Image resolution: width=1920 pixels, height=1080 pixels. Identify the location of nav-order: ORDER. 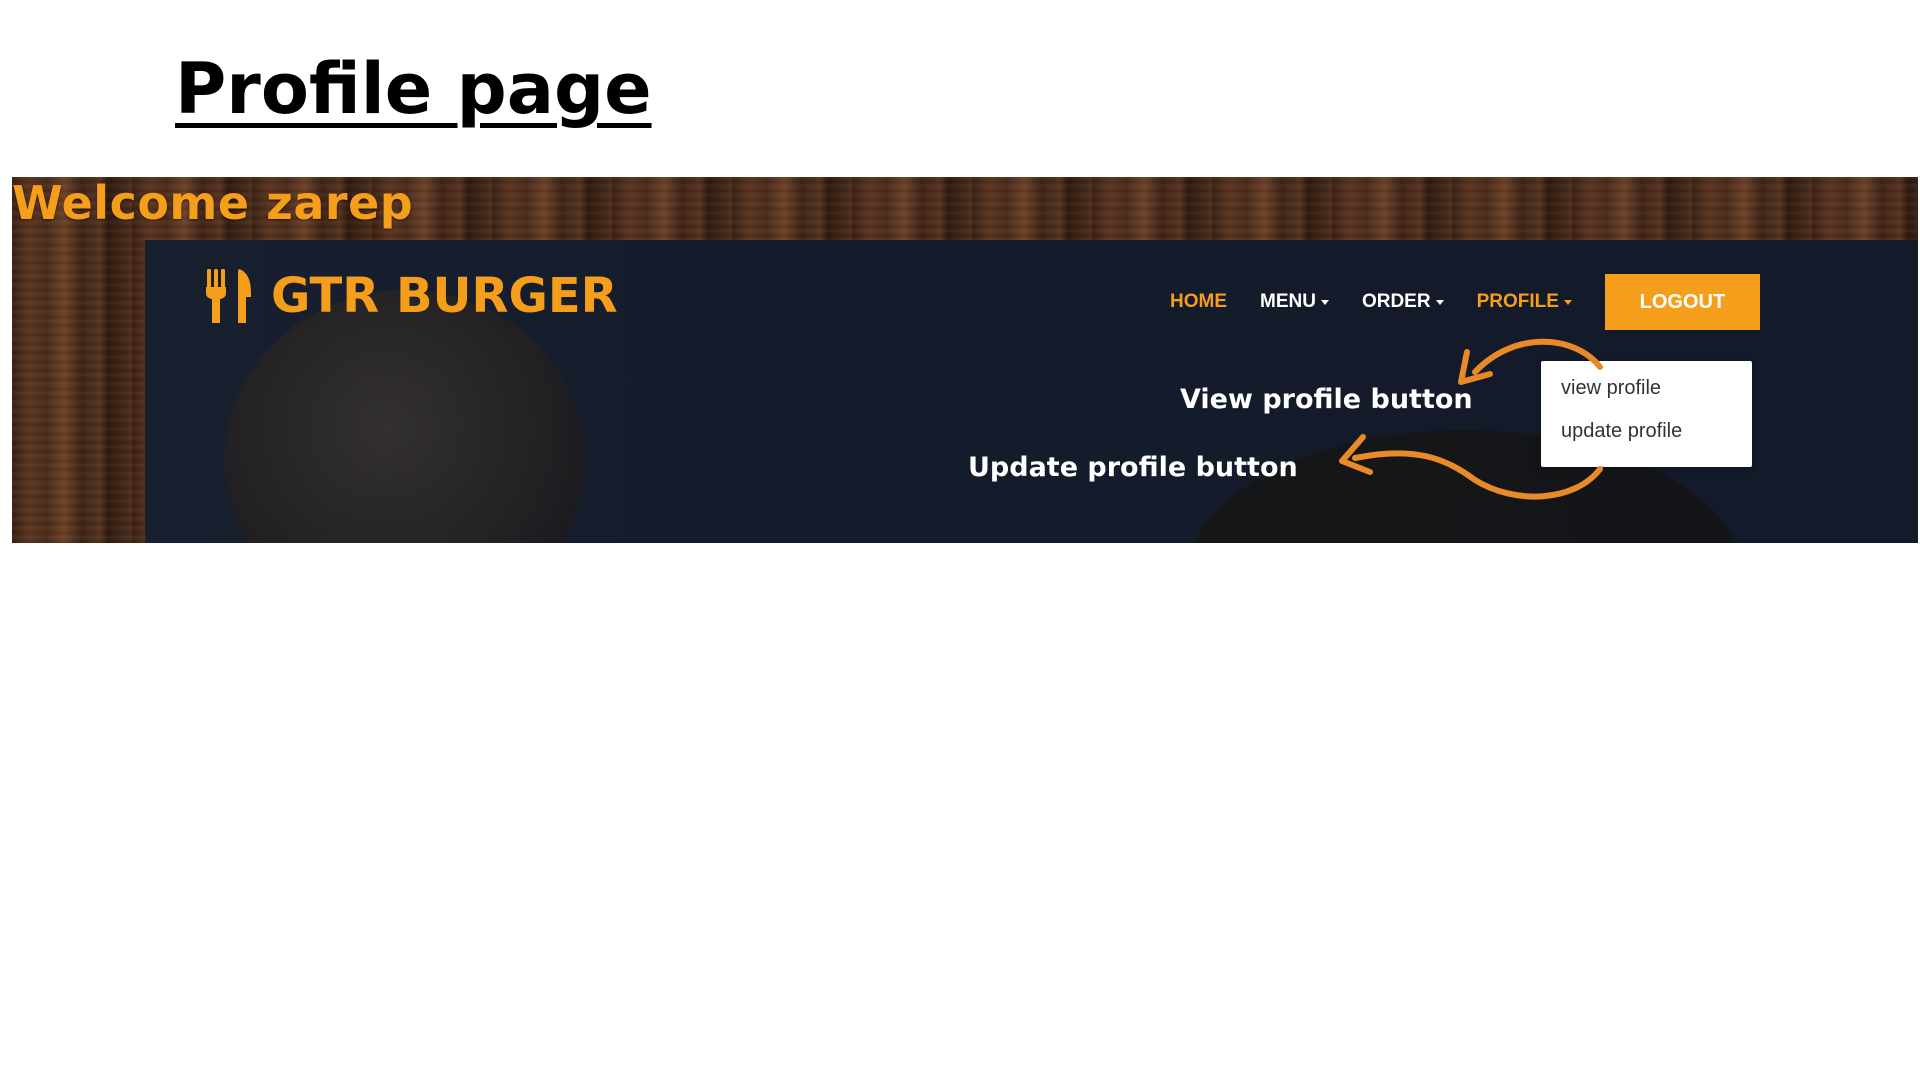
(1403, 302).